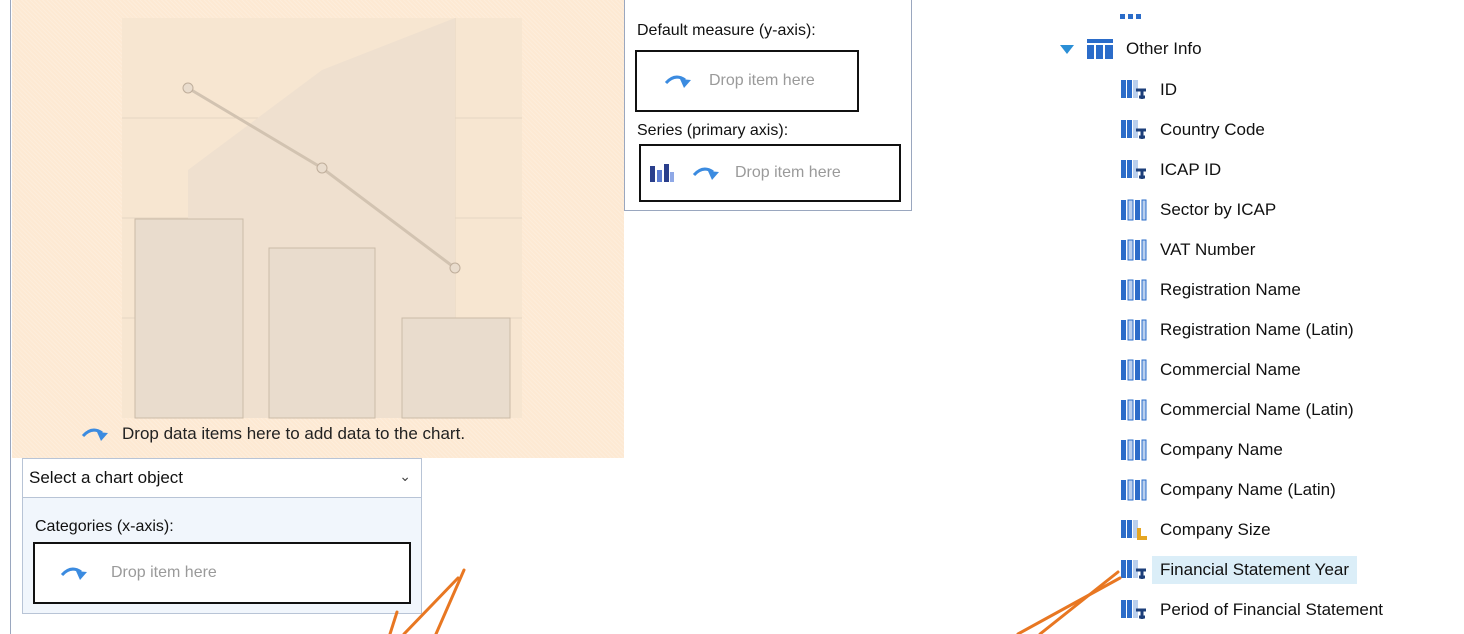 This screenshot has height=634, width=1464. What do you see at coordinates (1230, 289) in the screenshot?
I see `tree-item-label: Registration Name` at bounding box center [1230, 289].